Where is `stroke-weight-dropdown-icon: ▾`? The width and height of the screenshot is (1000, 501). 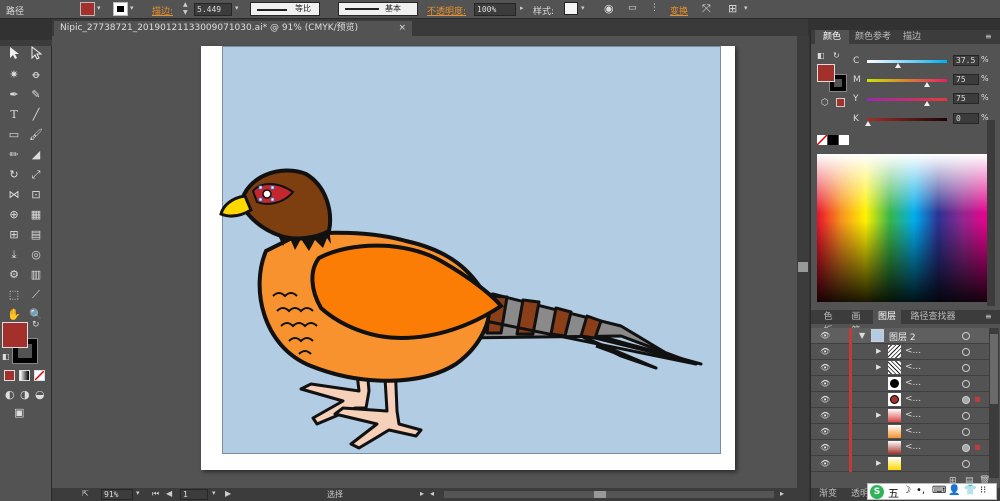 stroke-weight-dropdown-icon: ▾ is located at coordinates (237, 8).